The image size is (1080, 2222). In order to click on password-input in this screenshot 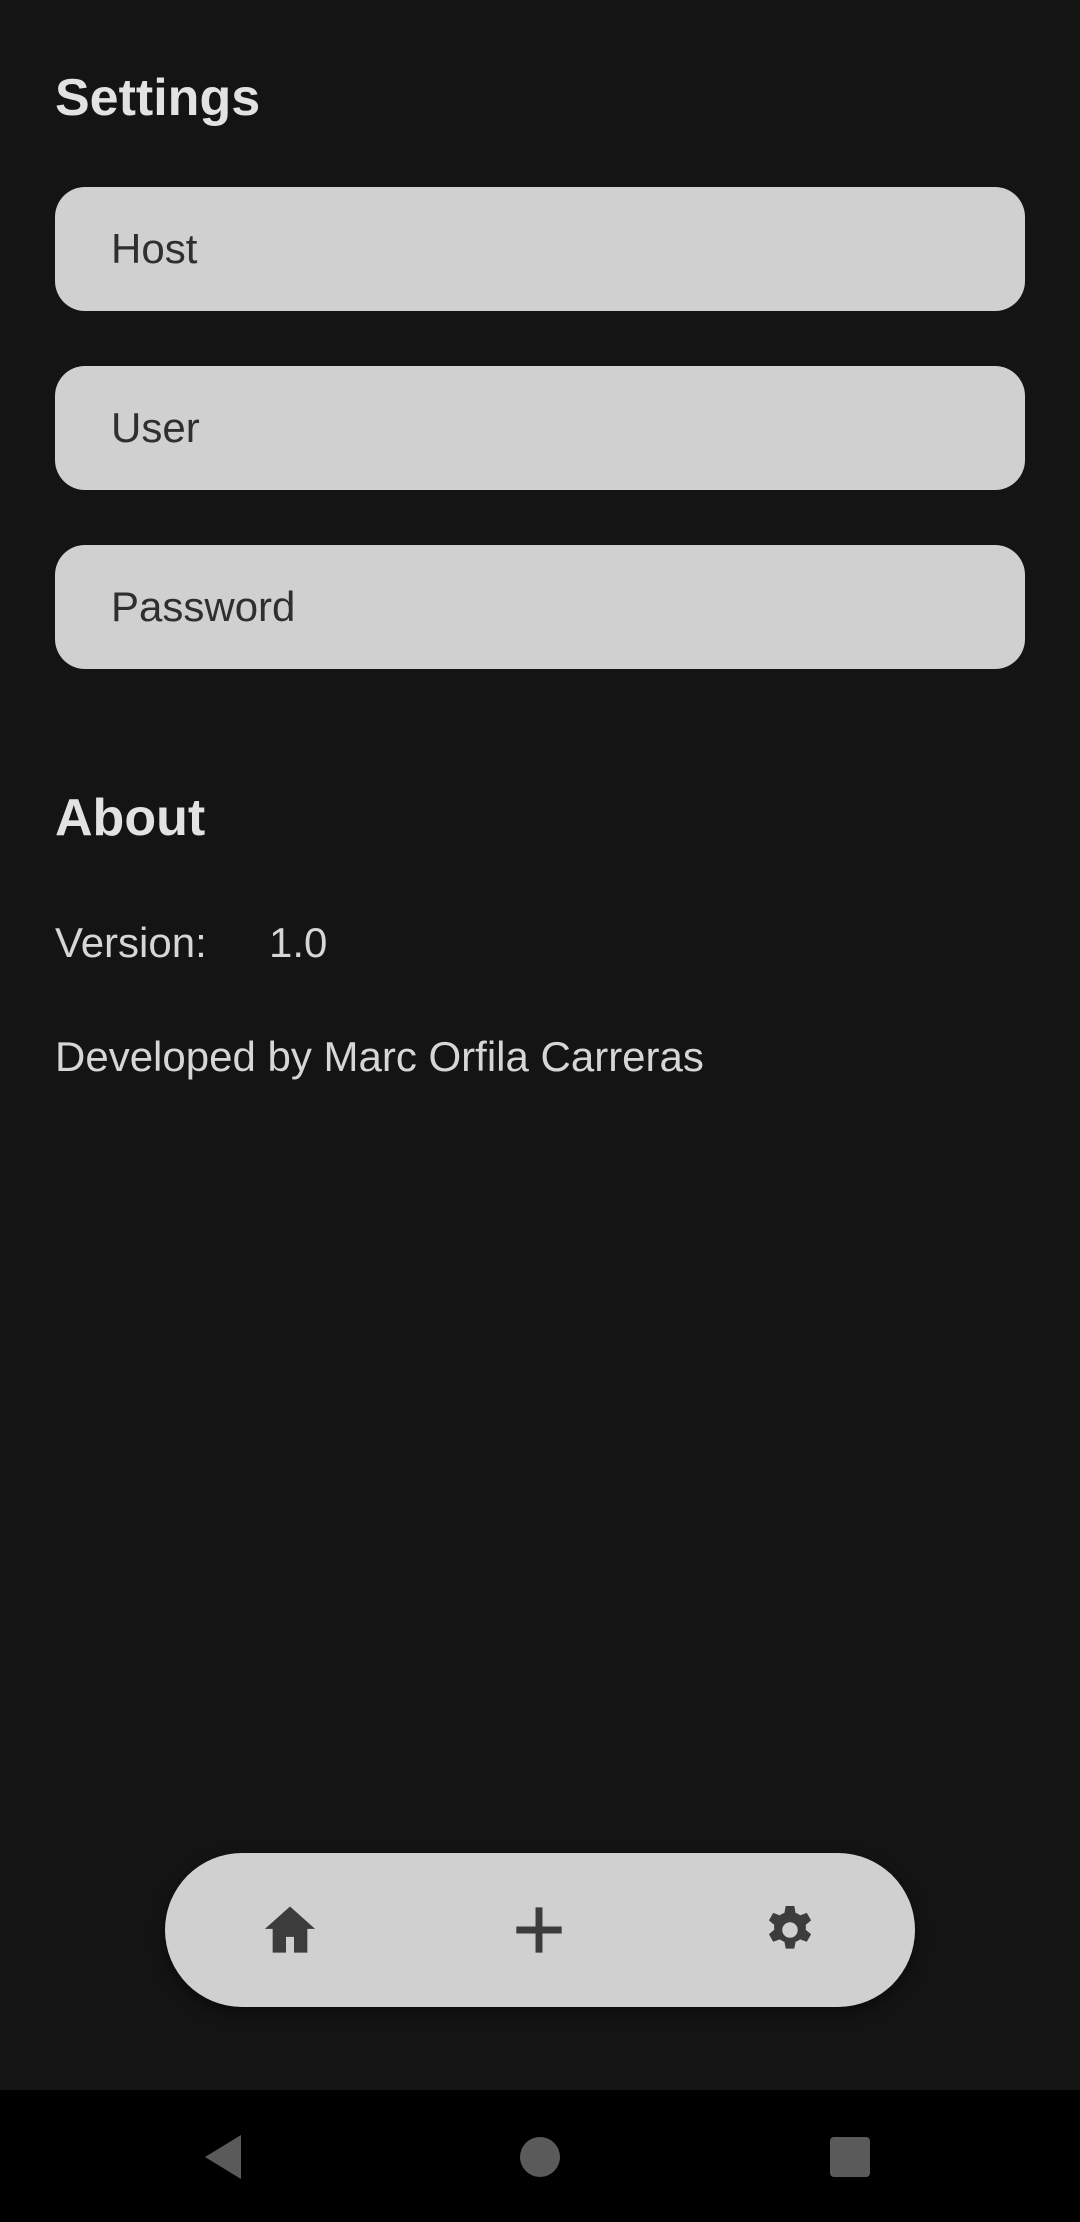, I will do `click(540, 607)`.